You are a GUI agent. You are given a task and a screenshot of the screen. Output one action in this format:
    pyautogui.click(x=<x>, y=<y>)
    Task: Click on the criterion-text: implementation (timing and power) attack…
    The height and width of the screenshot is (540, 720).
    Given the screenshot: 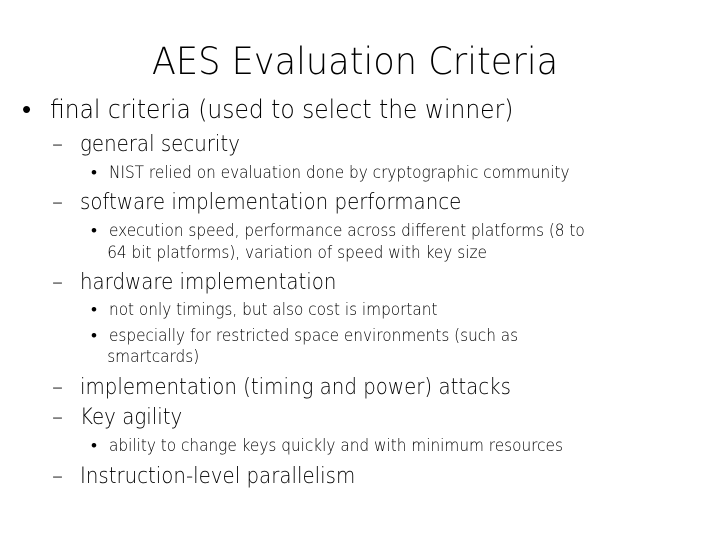 What is the action you would take?
    pyautogui.click(x=295, y=387)
    